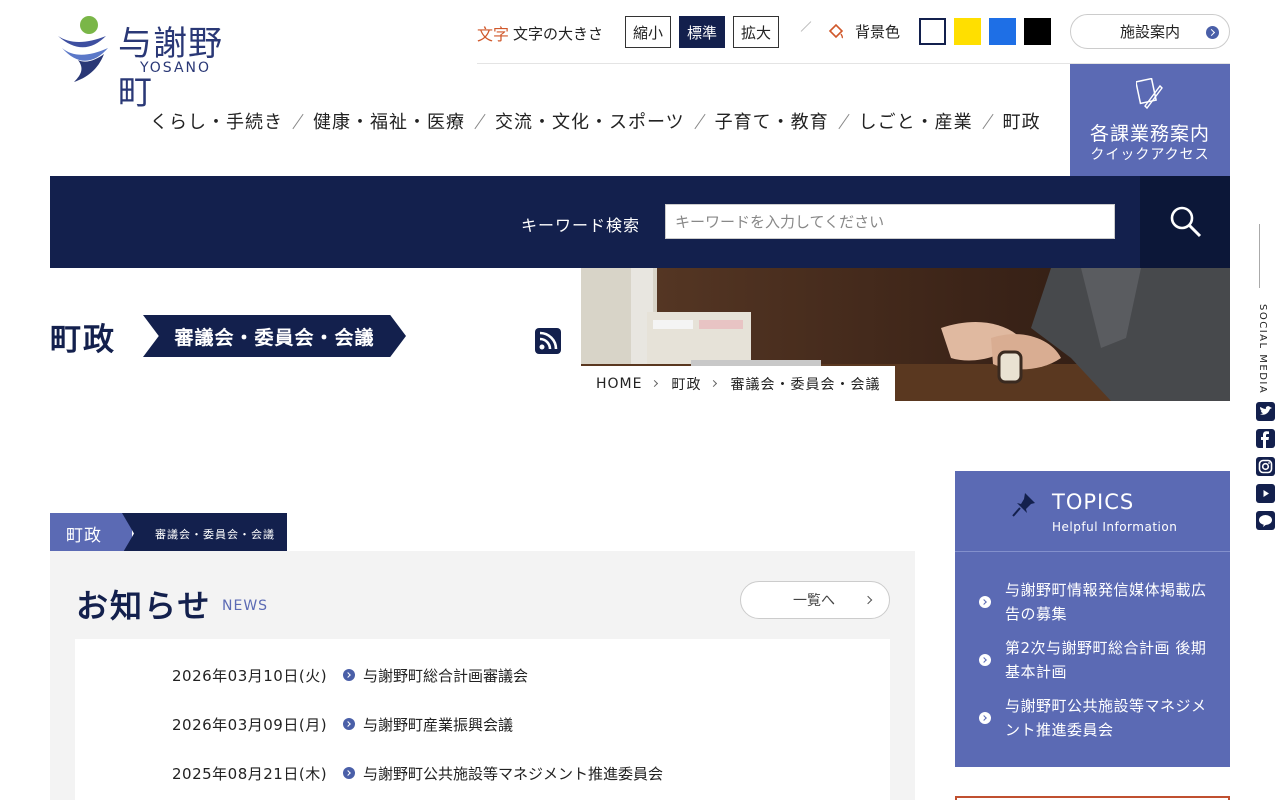  What do you see at coordinates (438, 724) in the screenshot?
I see `news-link: 与謝野町産業振興会議` at bounding box center [438, 724].